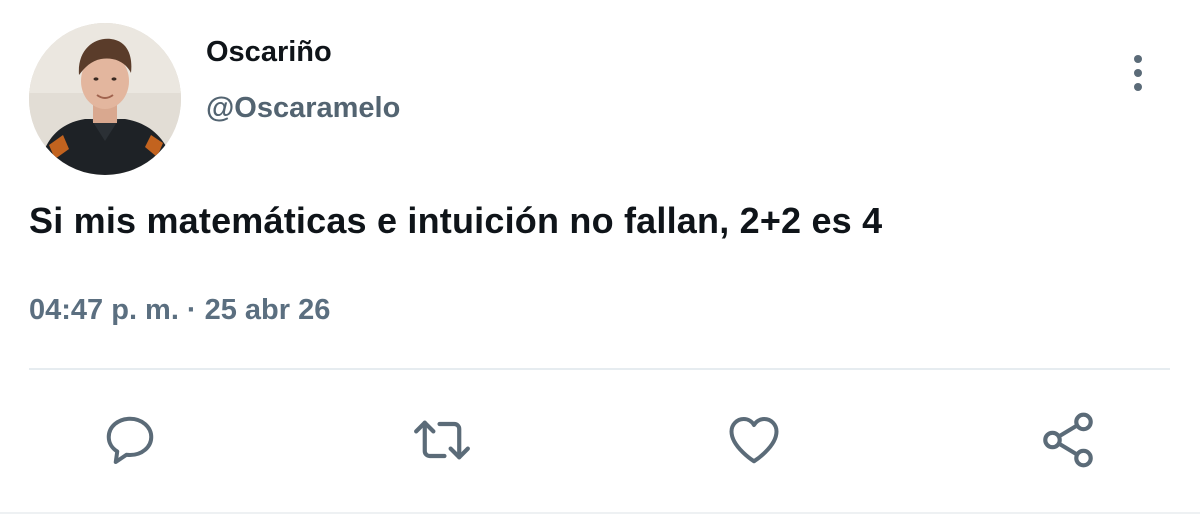 This screenshot has height=528, width=1200. I want to click on avatar, so click(105, 99).